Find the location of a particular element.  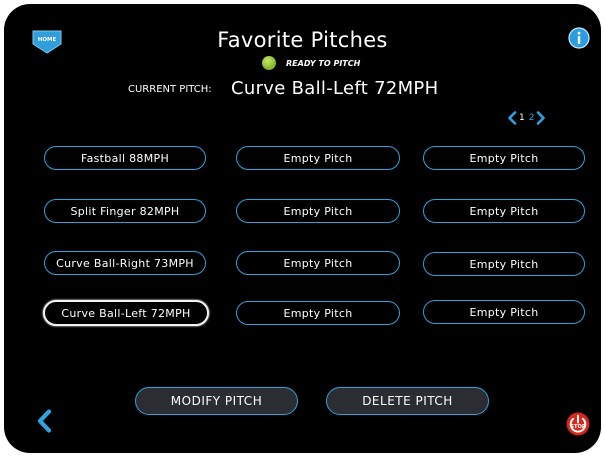

pitch-button-fastball: Fastball 88MPH is located at coordinates (125, 158).